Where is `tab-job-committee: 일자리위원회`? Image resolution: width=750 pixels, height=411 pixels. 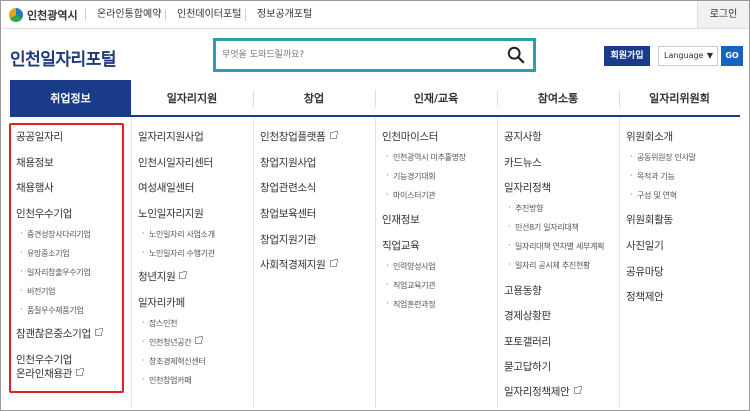
tab-job-committee: 일자리위원회 is located at coordinates (679, 98).